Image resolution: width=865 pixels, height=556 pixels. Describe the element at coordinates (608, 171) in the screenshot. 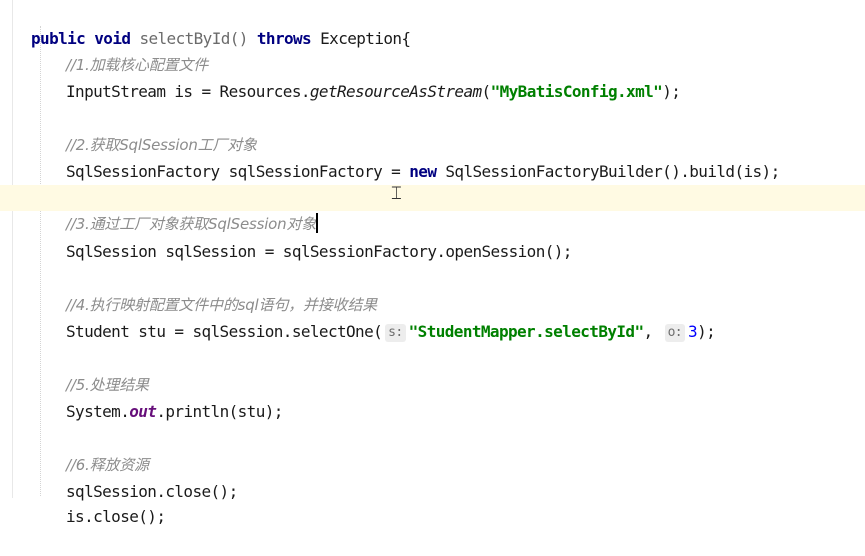

I see `code-2b: SqlSessionFactoryBuilder().build(is);` at that location.